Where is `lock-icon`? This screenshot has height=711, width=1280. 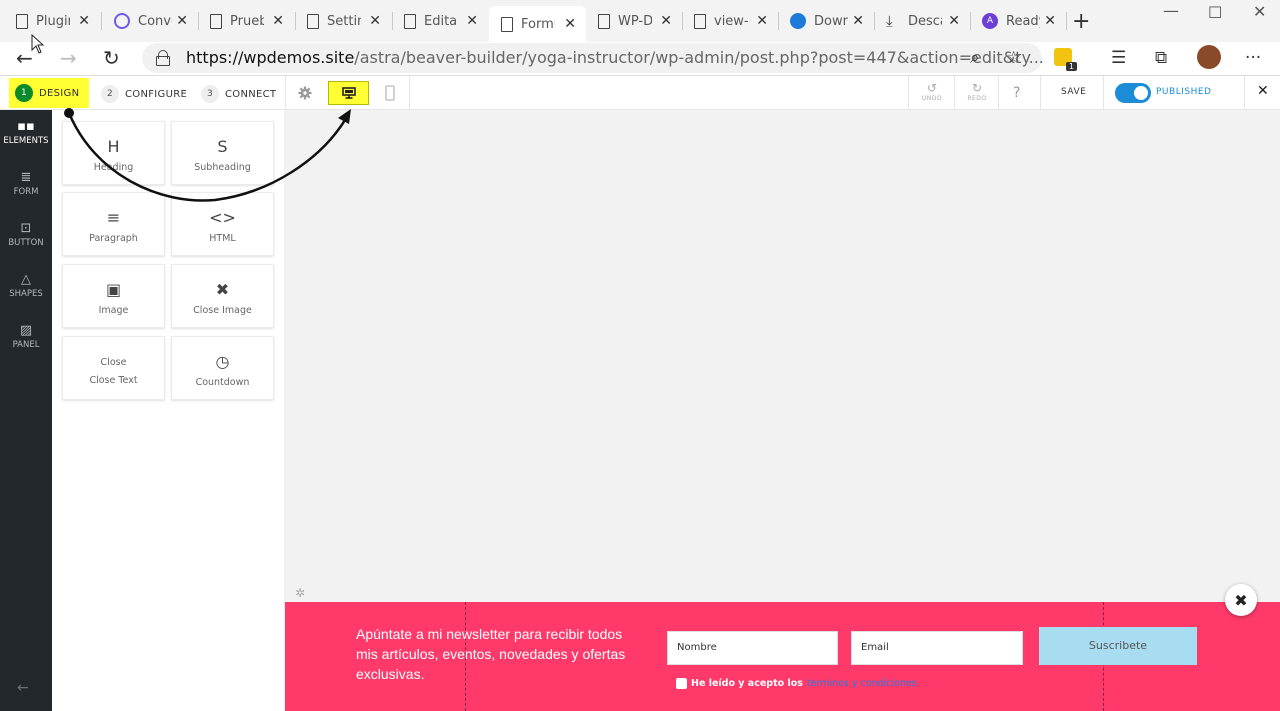
lock-icon is located at coordinates (163, 58).